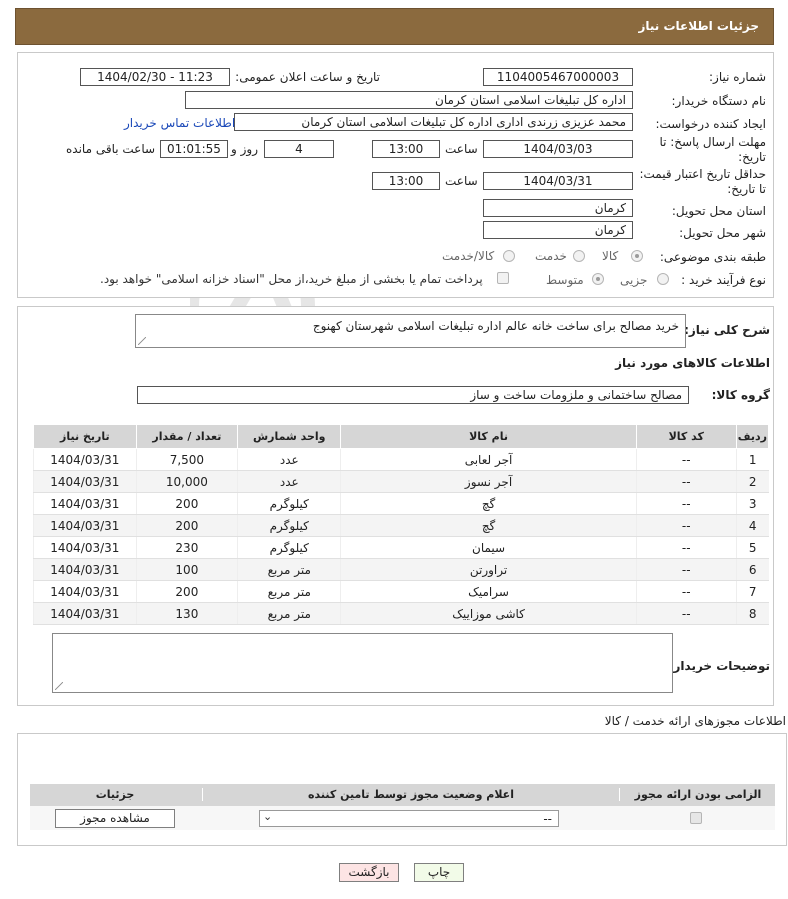  I want to click on category-service-radio, so click(579, 256).